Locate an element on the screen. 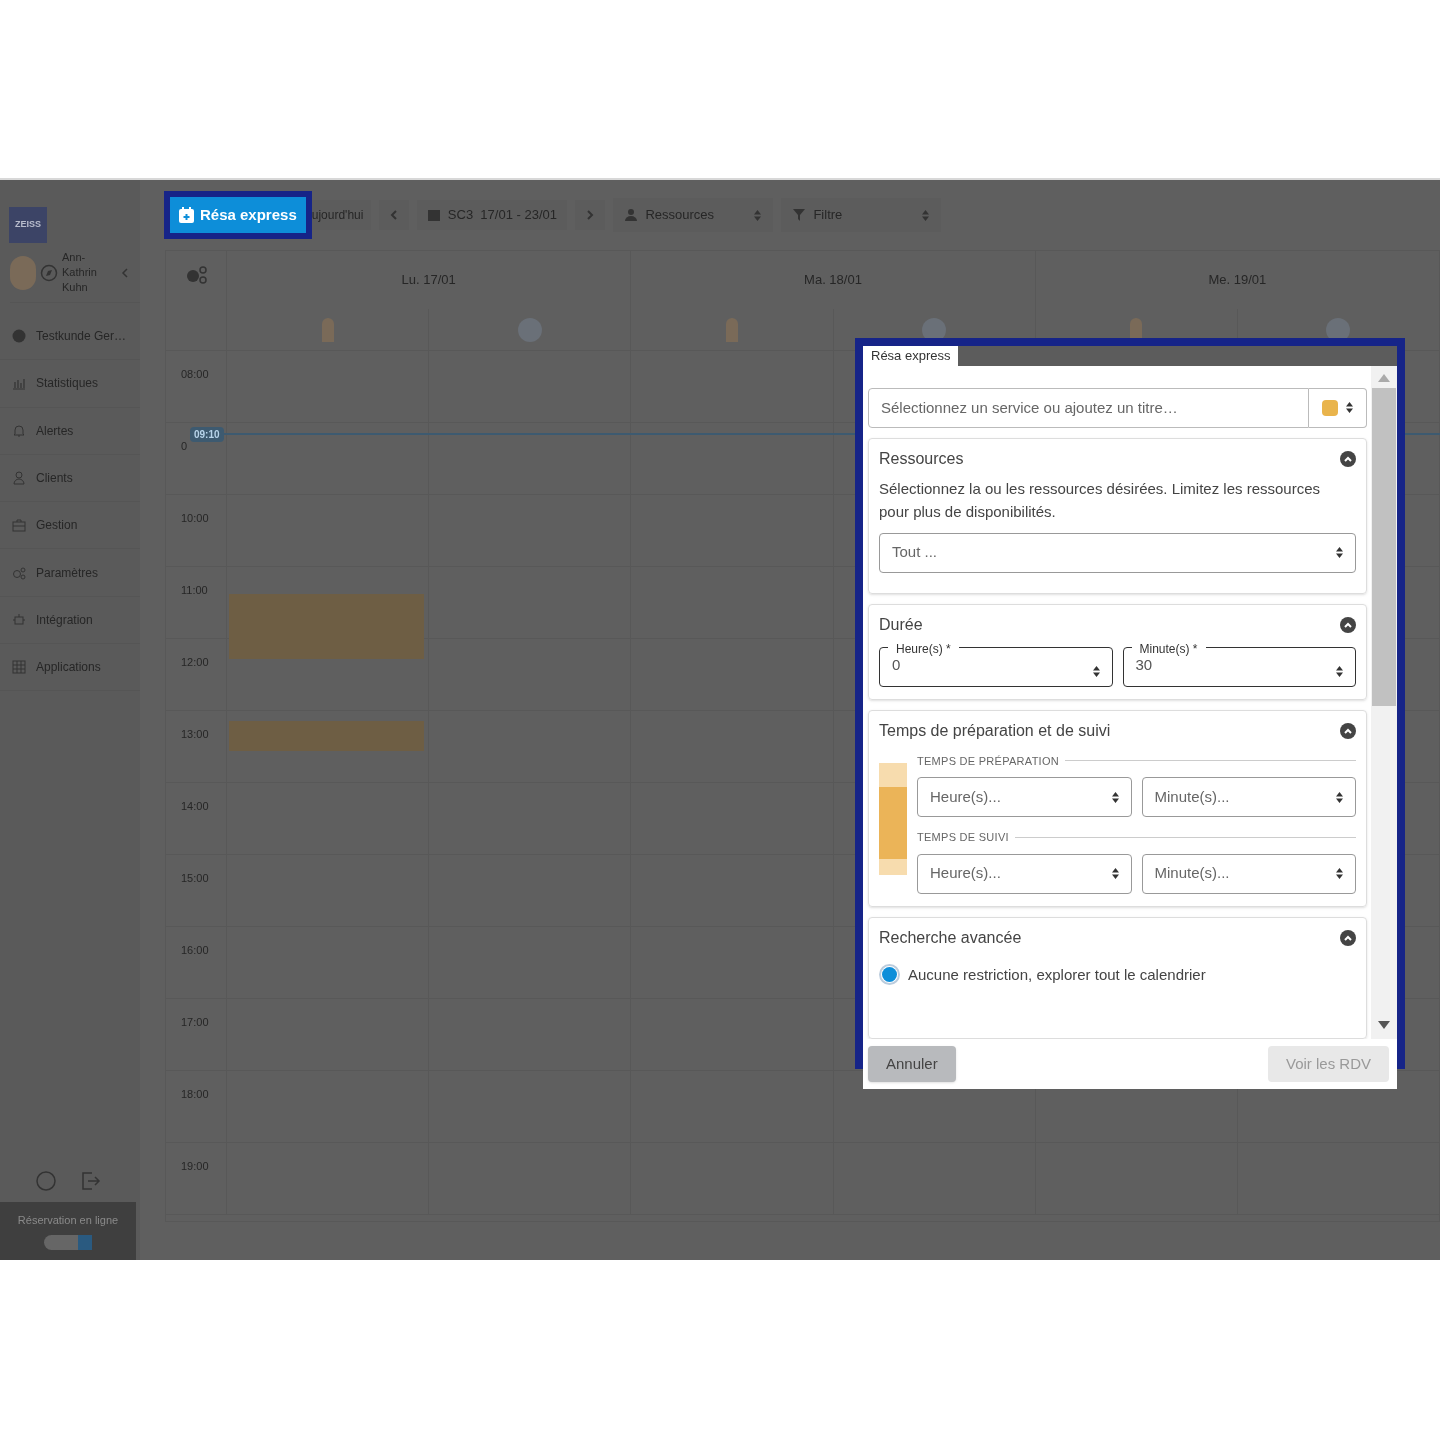 This screenshot has width=1440, height=1440. hour-label: 13:00 is located at coordinates (195, 734).